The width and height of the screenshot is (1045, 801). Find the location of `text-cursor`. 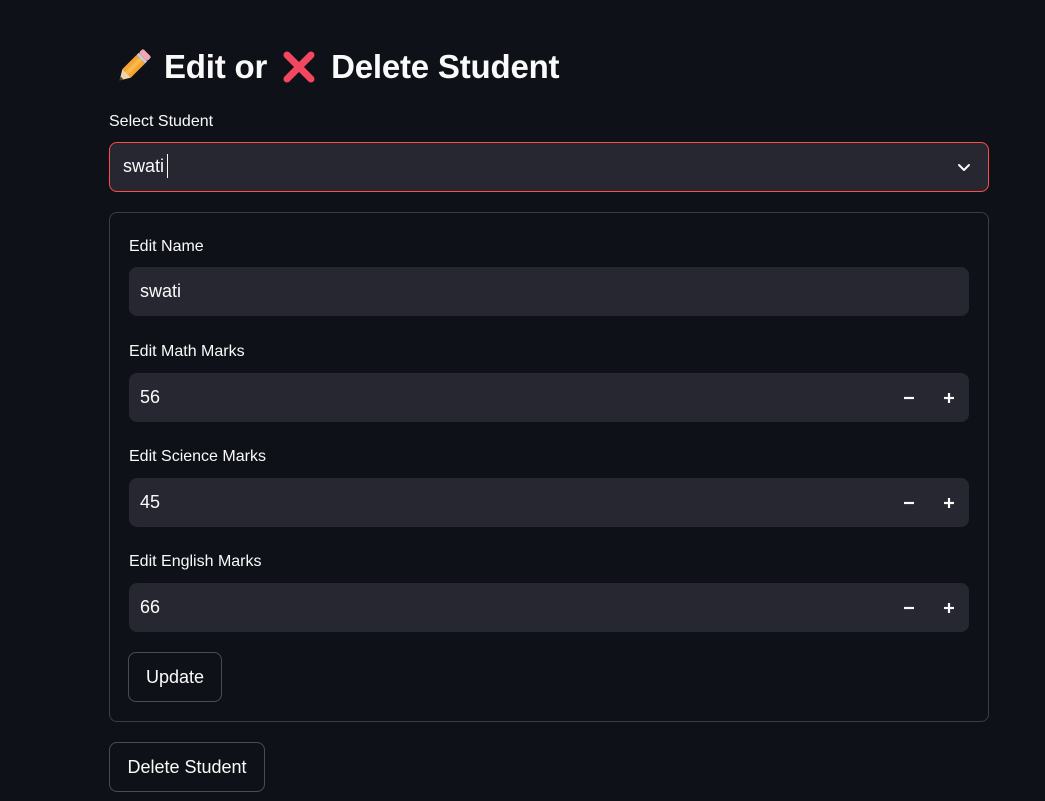

text-cursor is located at coordinates (168, 165).